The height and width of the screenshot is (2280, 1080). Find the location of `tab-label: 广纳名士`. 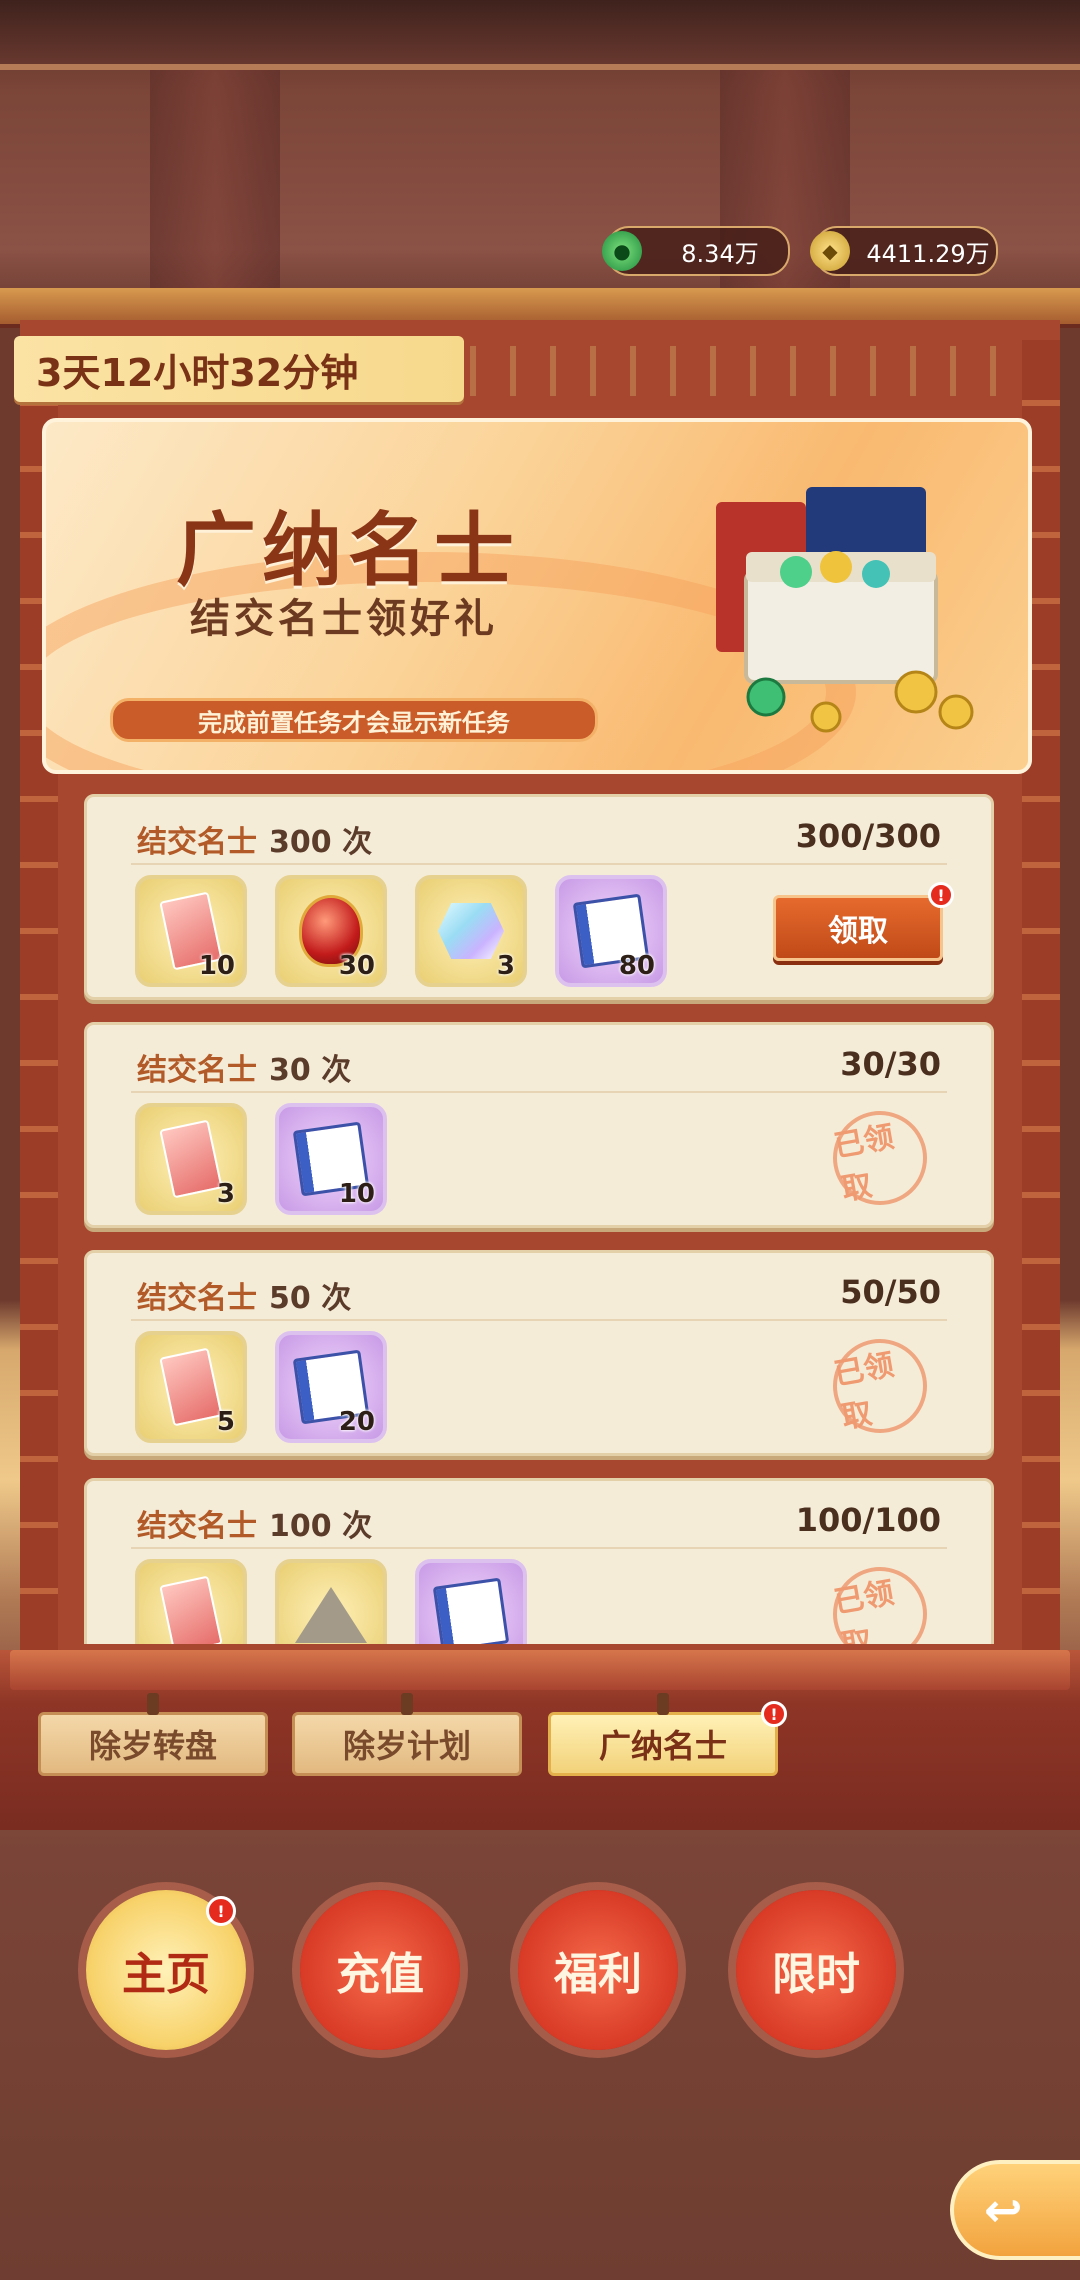

tab-label: 广纳名士 is located at coordinates (662, 1746).